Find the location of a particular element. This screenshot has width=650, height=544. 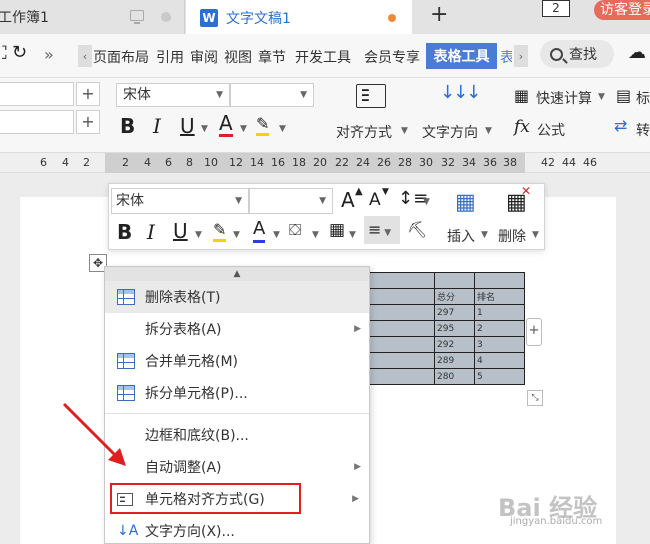

table-row: 295 2 is located at coordinates (446, 328).